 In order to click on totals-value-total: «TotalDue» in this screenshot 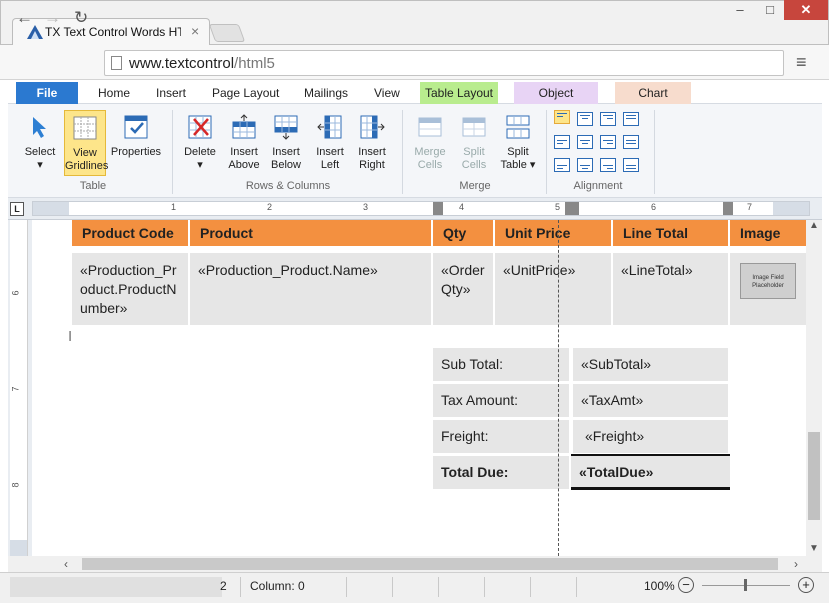, I will do `click(650, 472)`.